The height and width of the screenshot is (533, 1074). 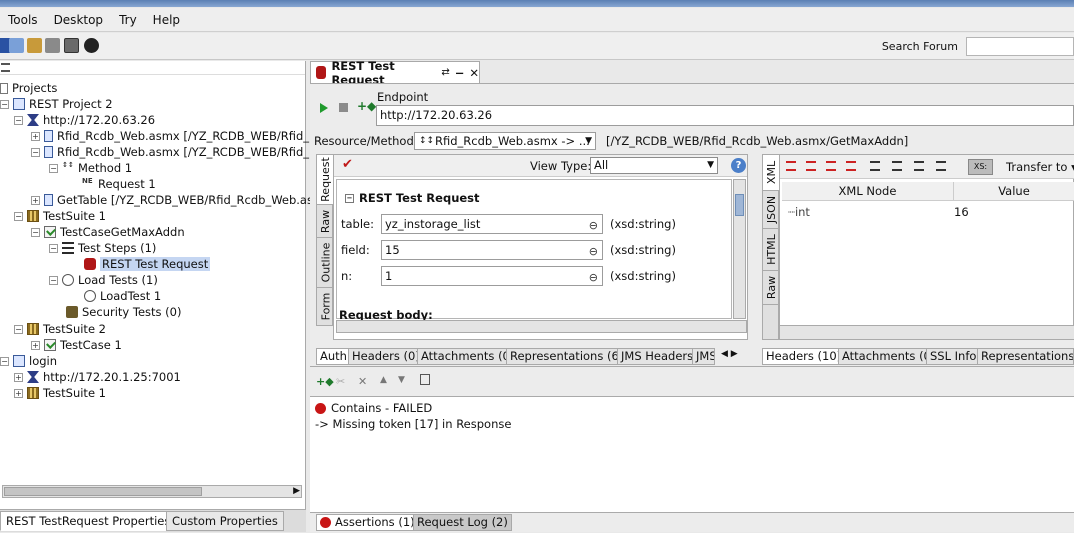 I want to click on navigator-hscrollbar: ▶, so click(x=152, y=491).